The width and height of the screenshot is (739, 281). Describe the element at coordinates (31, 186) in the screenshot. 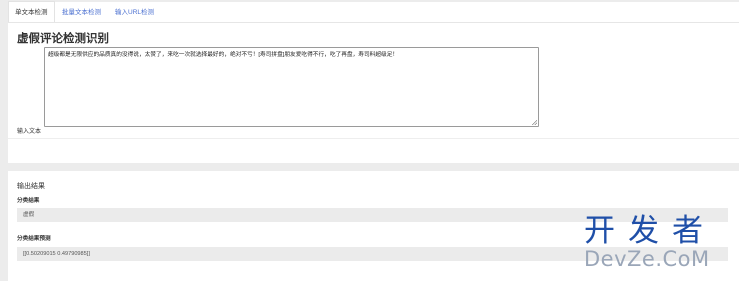

I see `output-heading: 输出结果` at that location.